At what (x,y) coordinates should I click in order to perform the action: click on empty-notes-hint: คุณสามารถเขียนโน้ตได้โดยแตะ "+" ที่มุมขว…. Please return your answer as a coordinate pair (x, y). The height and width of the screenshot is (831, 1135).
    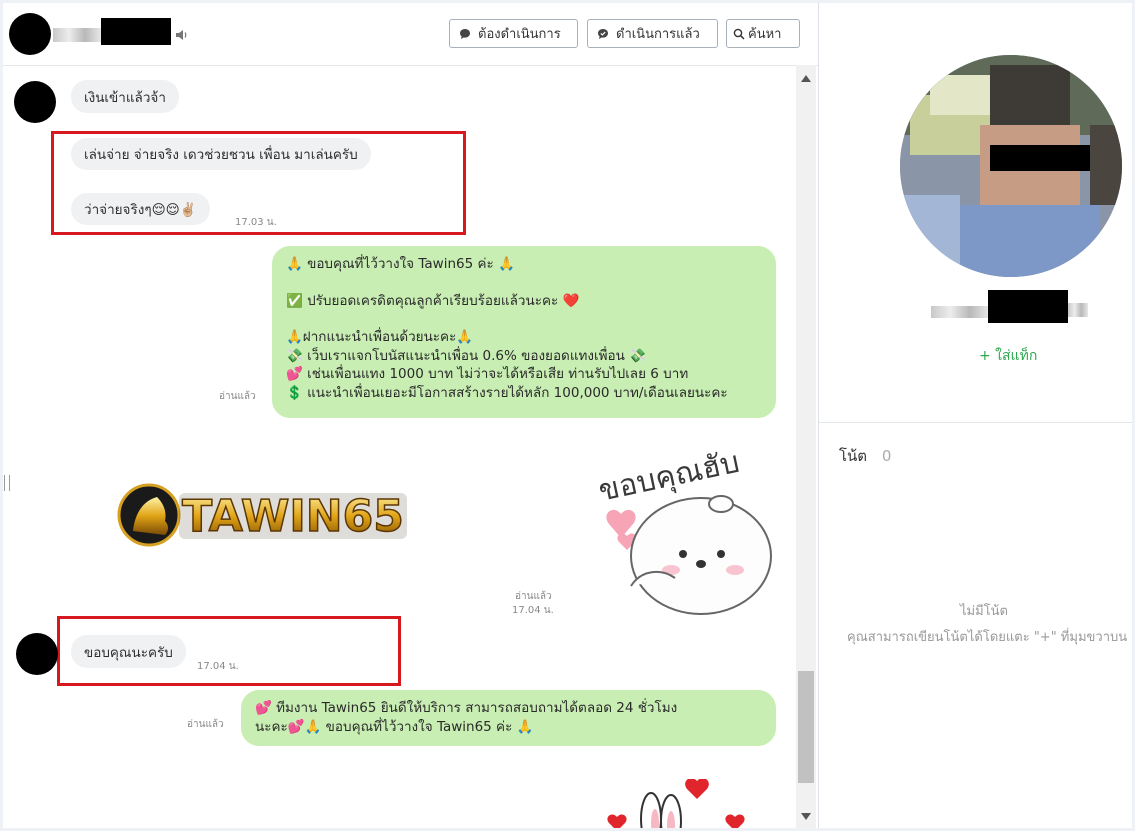
    Looking at the image, I should click on (987, 637).